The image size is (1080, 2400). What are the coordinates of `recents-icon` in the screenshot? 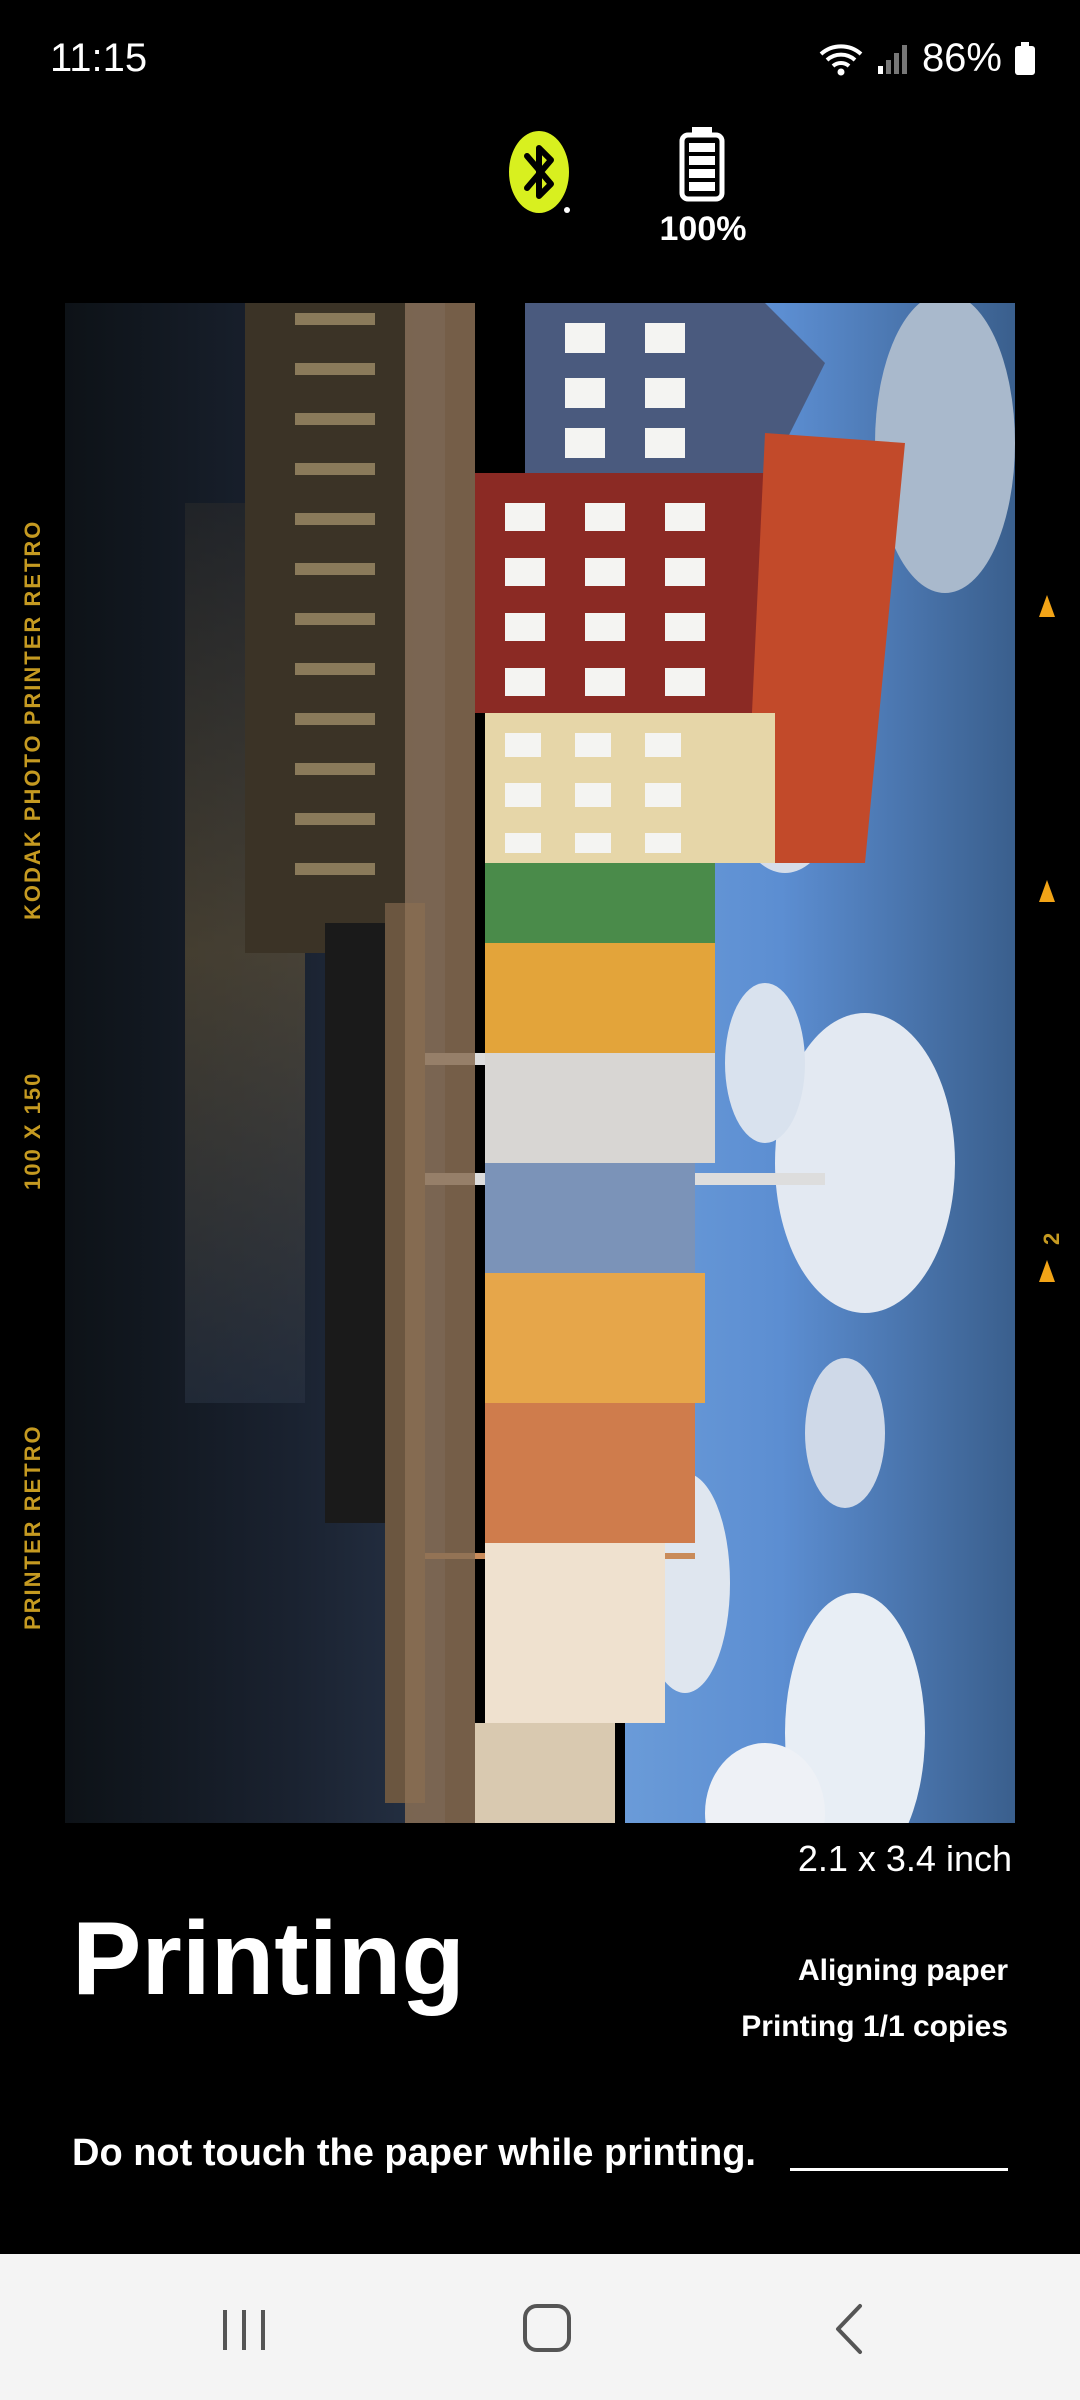 It's located at (245, 2329).